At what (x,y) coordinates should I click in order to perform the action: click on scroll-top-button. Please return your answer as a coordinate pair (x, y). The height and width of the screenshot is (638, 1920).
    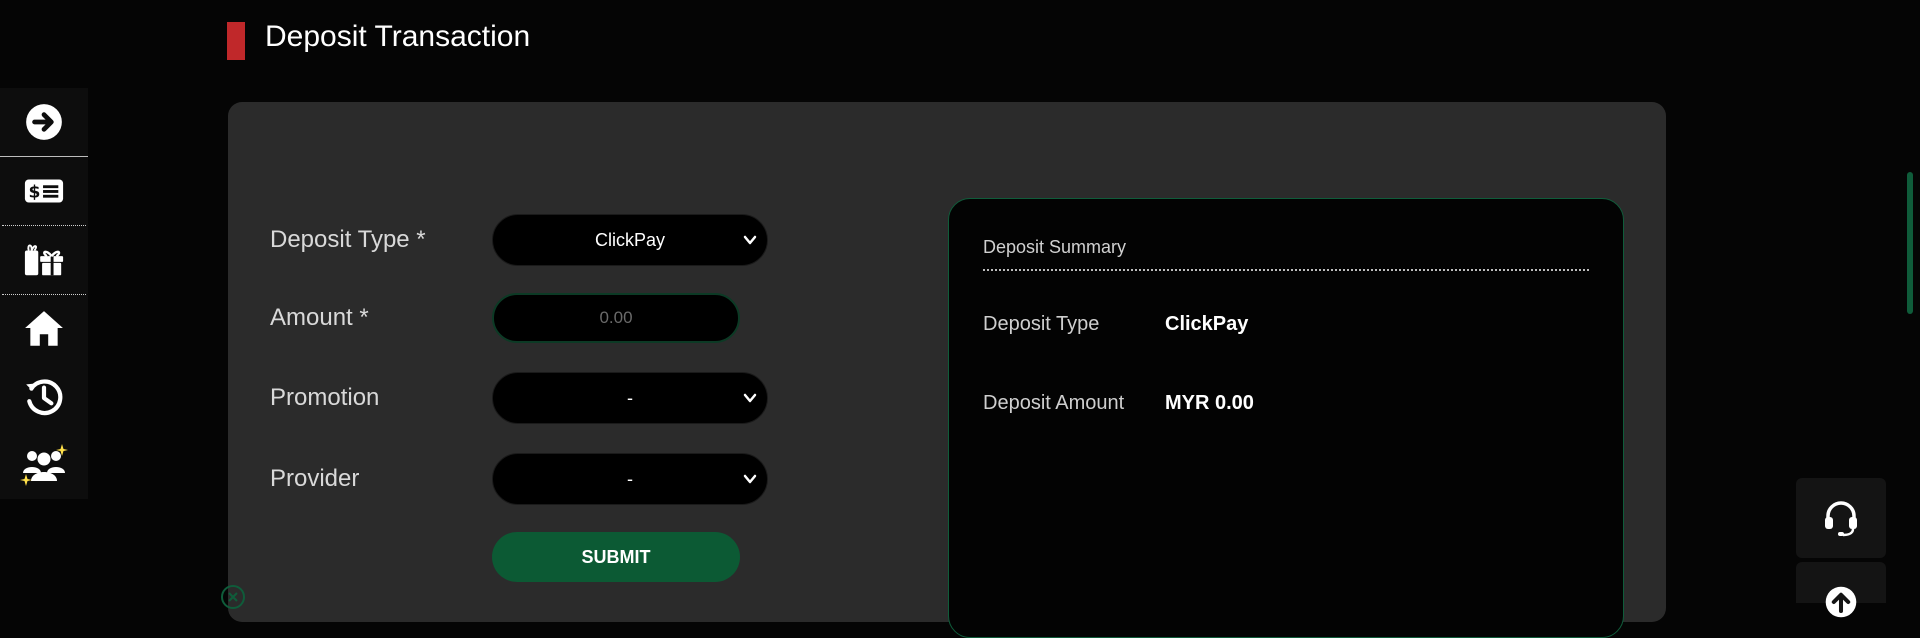
    Looking at the image, I should click on (1841, 590).